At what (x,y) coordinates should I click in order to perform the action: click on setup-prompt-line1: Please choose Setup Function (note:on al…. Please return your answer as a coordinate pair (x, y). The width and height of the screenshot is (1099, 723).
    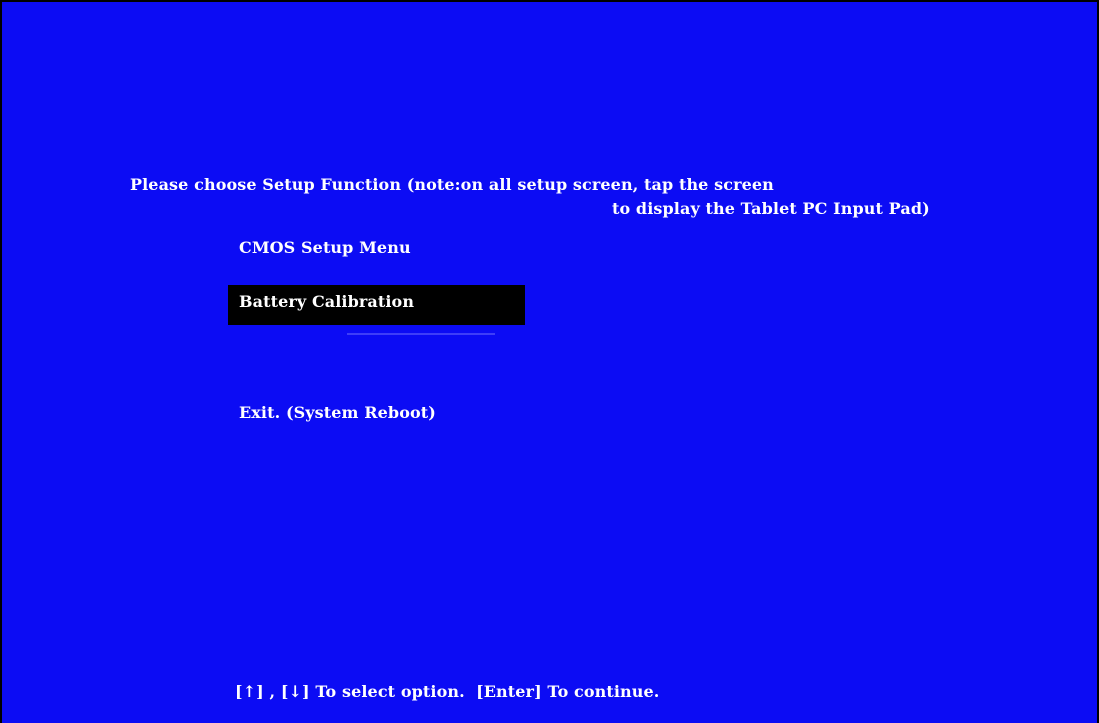
    Looking at the image, I should click on (452, 184).